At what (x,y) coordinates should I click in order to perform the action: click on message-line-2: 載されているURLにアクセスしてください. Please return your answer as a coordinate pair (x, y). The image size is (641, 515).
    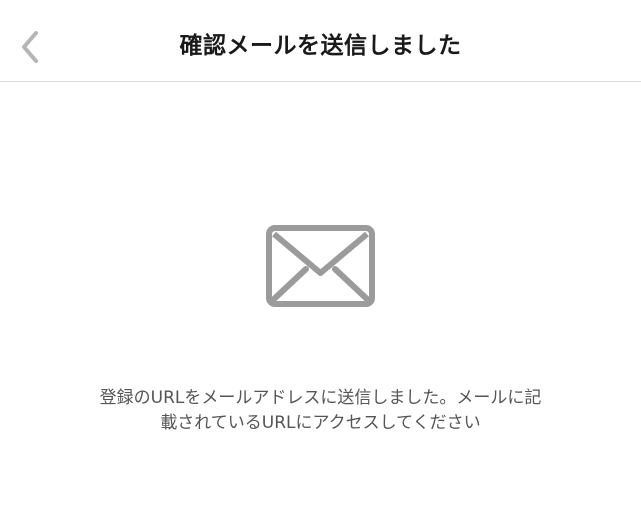
    Looking at the image, I should click on (320, 423).